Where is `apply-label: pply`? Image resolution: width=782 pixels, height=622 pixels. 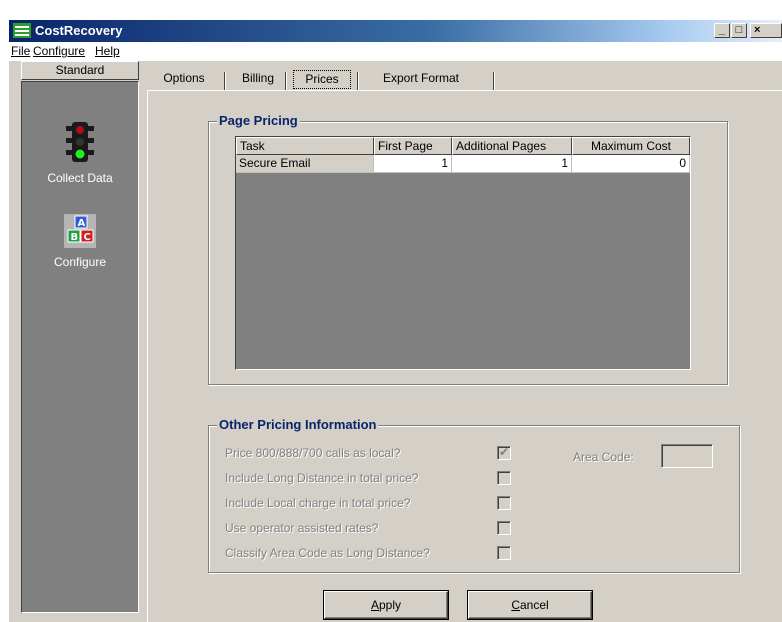
apply-label: pply is located at coordinates (390, 605).